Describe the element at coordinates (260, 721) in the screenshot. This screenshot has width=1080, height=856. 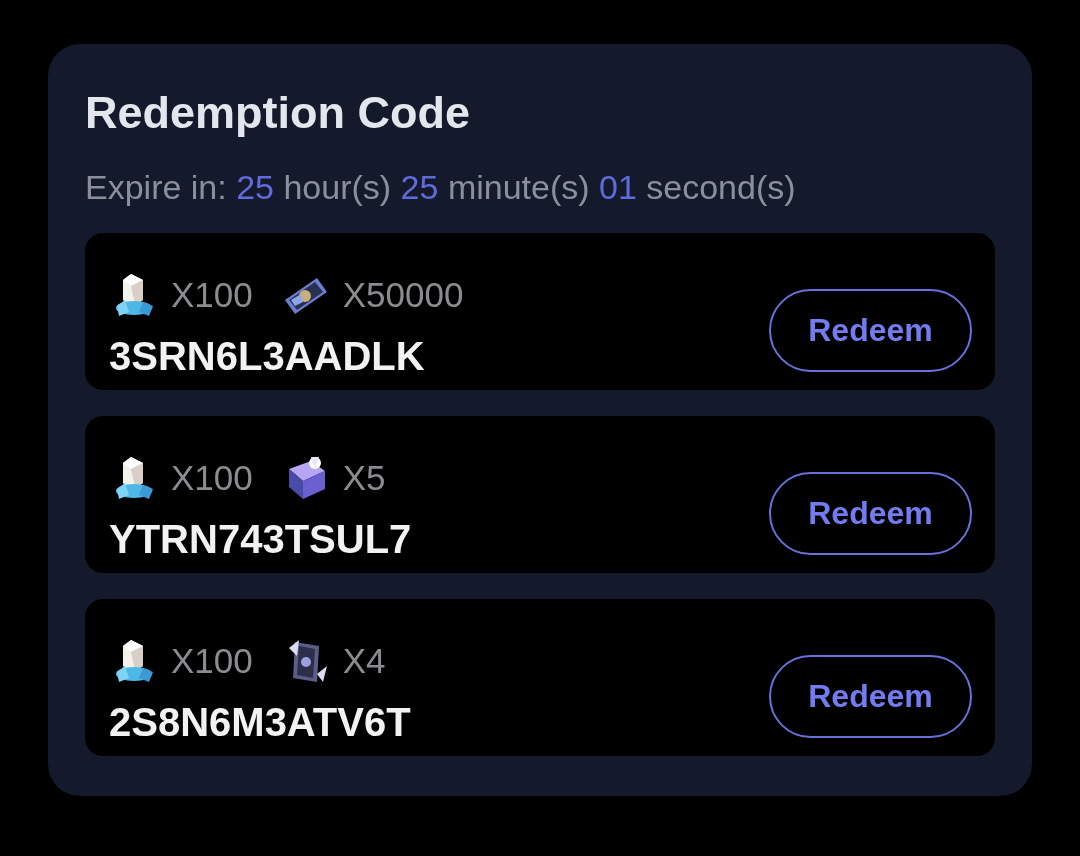
I see `redemption-code: 2S8N6M3ATV6T` at that location.